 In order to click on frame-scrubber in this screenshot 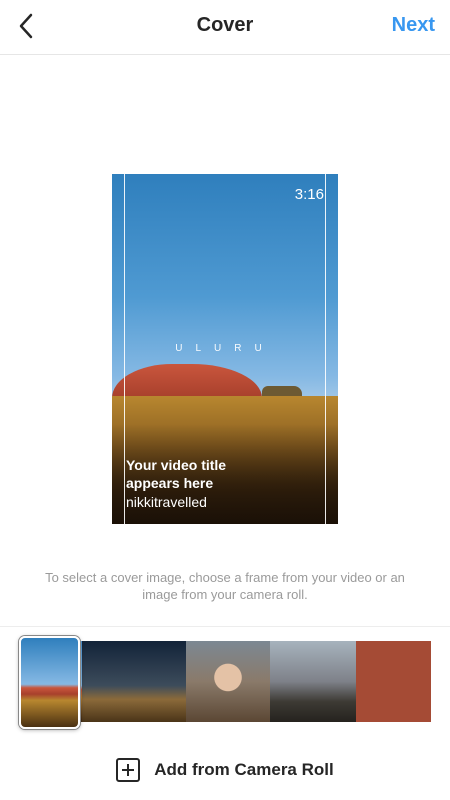, I will do `click(226, 681)`.